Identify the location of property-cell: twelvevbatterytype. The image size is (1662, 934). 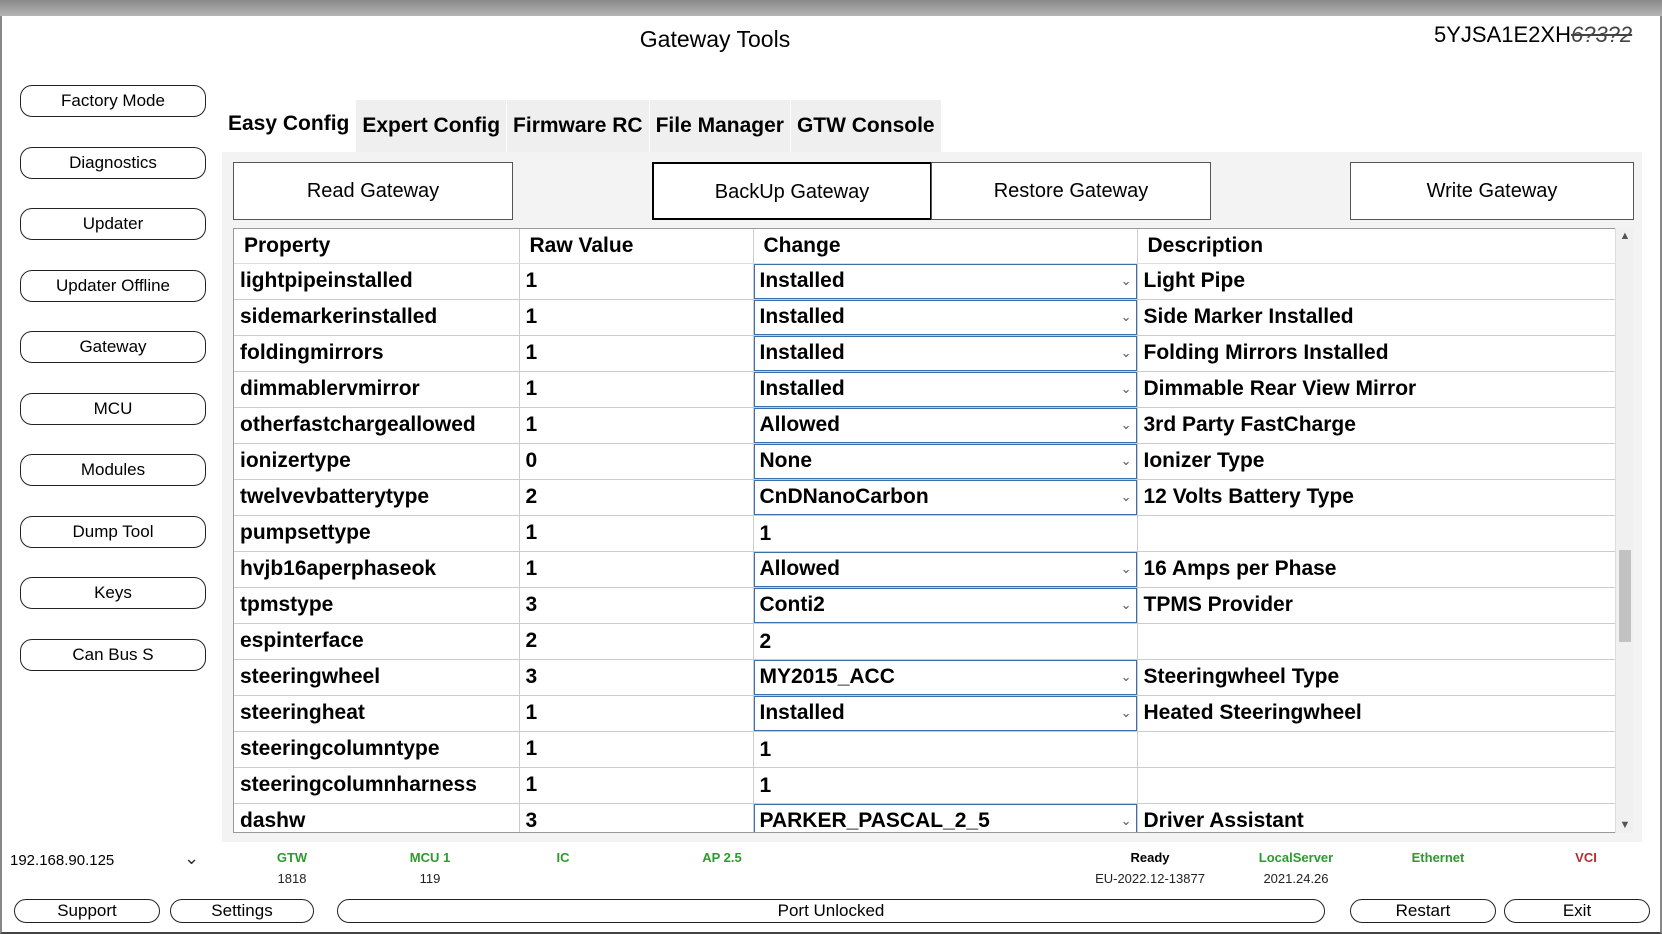
(377, 497).